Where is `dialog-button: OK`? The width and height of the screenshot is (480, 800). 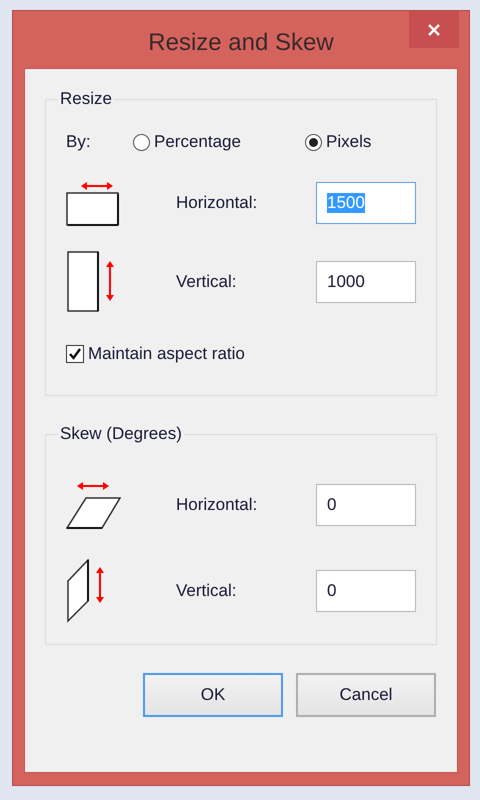 dialog-button: OK is located at coordinates (213, 695).